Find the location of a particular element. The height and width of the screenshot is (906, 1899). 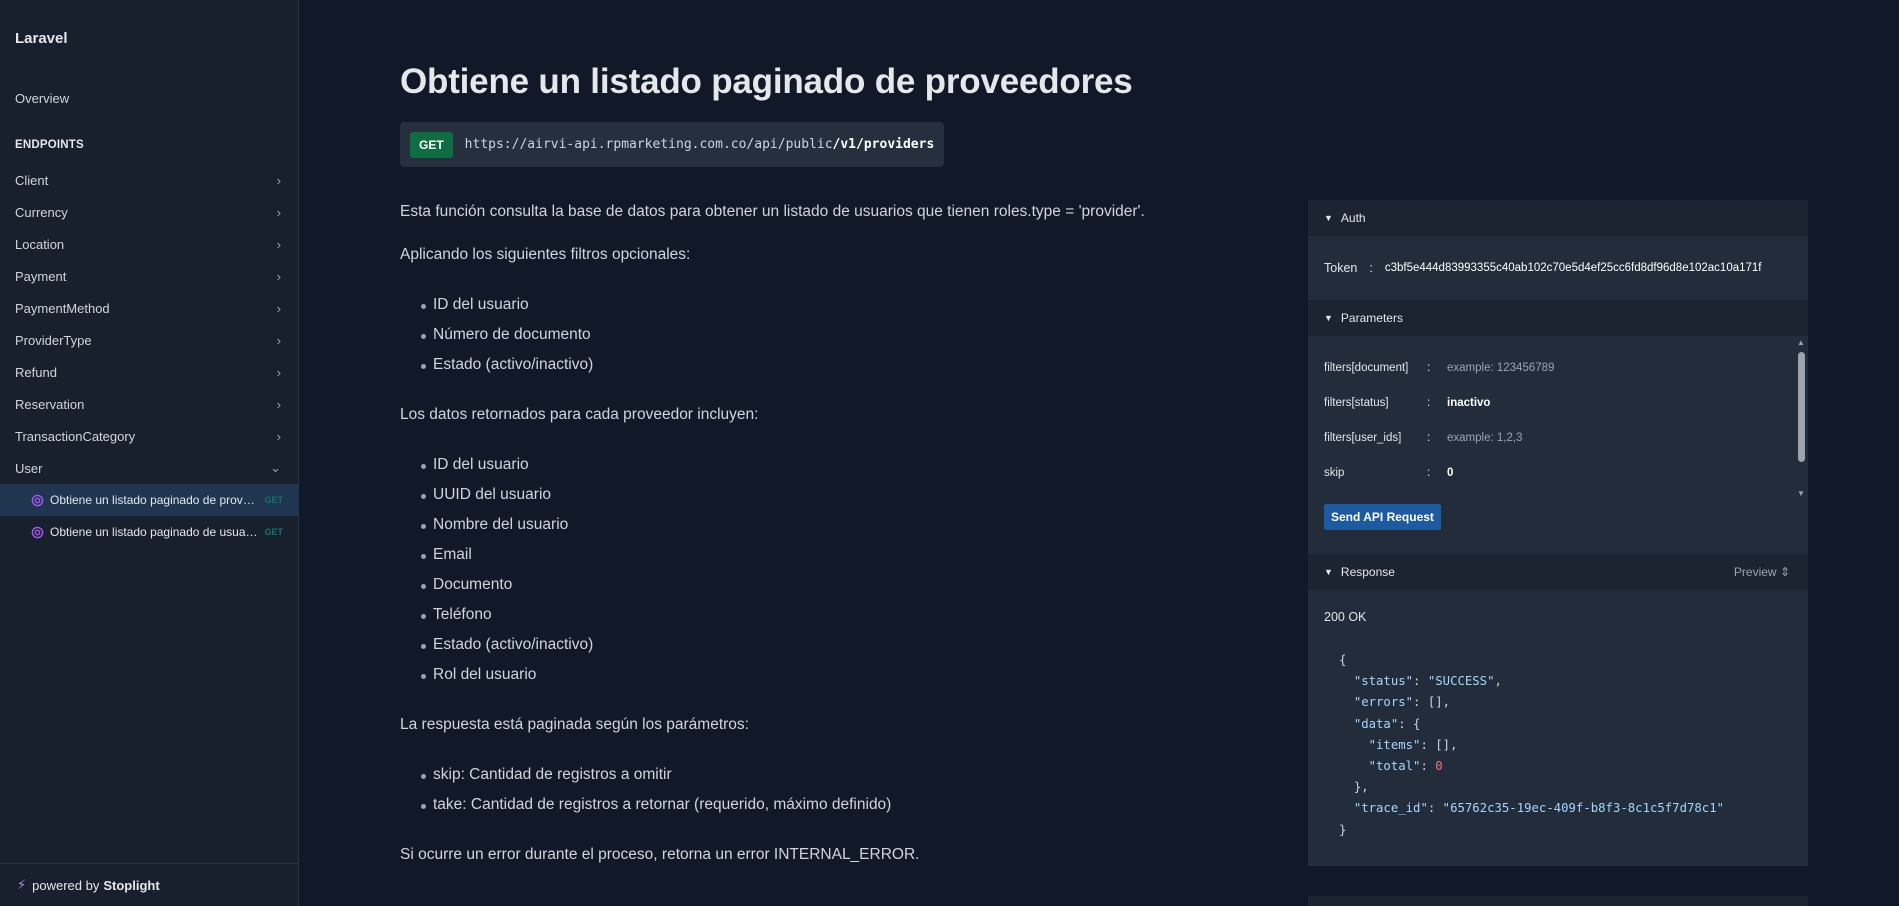

list-item: ID del usuario is located at coordinates (475, 304).